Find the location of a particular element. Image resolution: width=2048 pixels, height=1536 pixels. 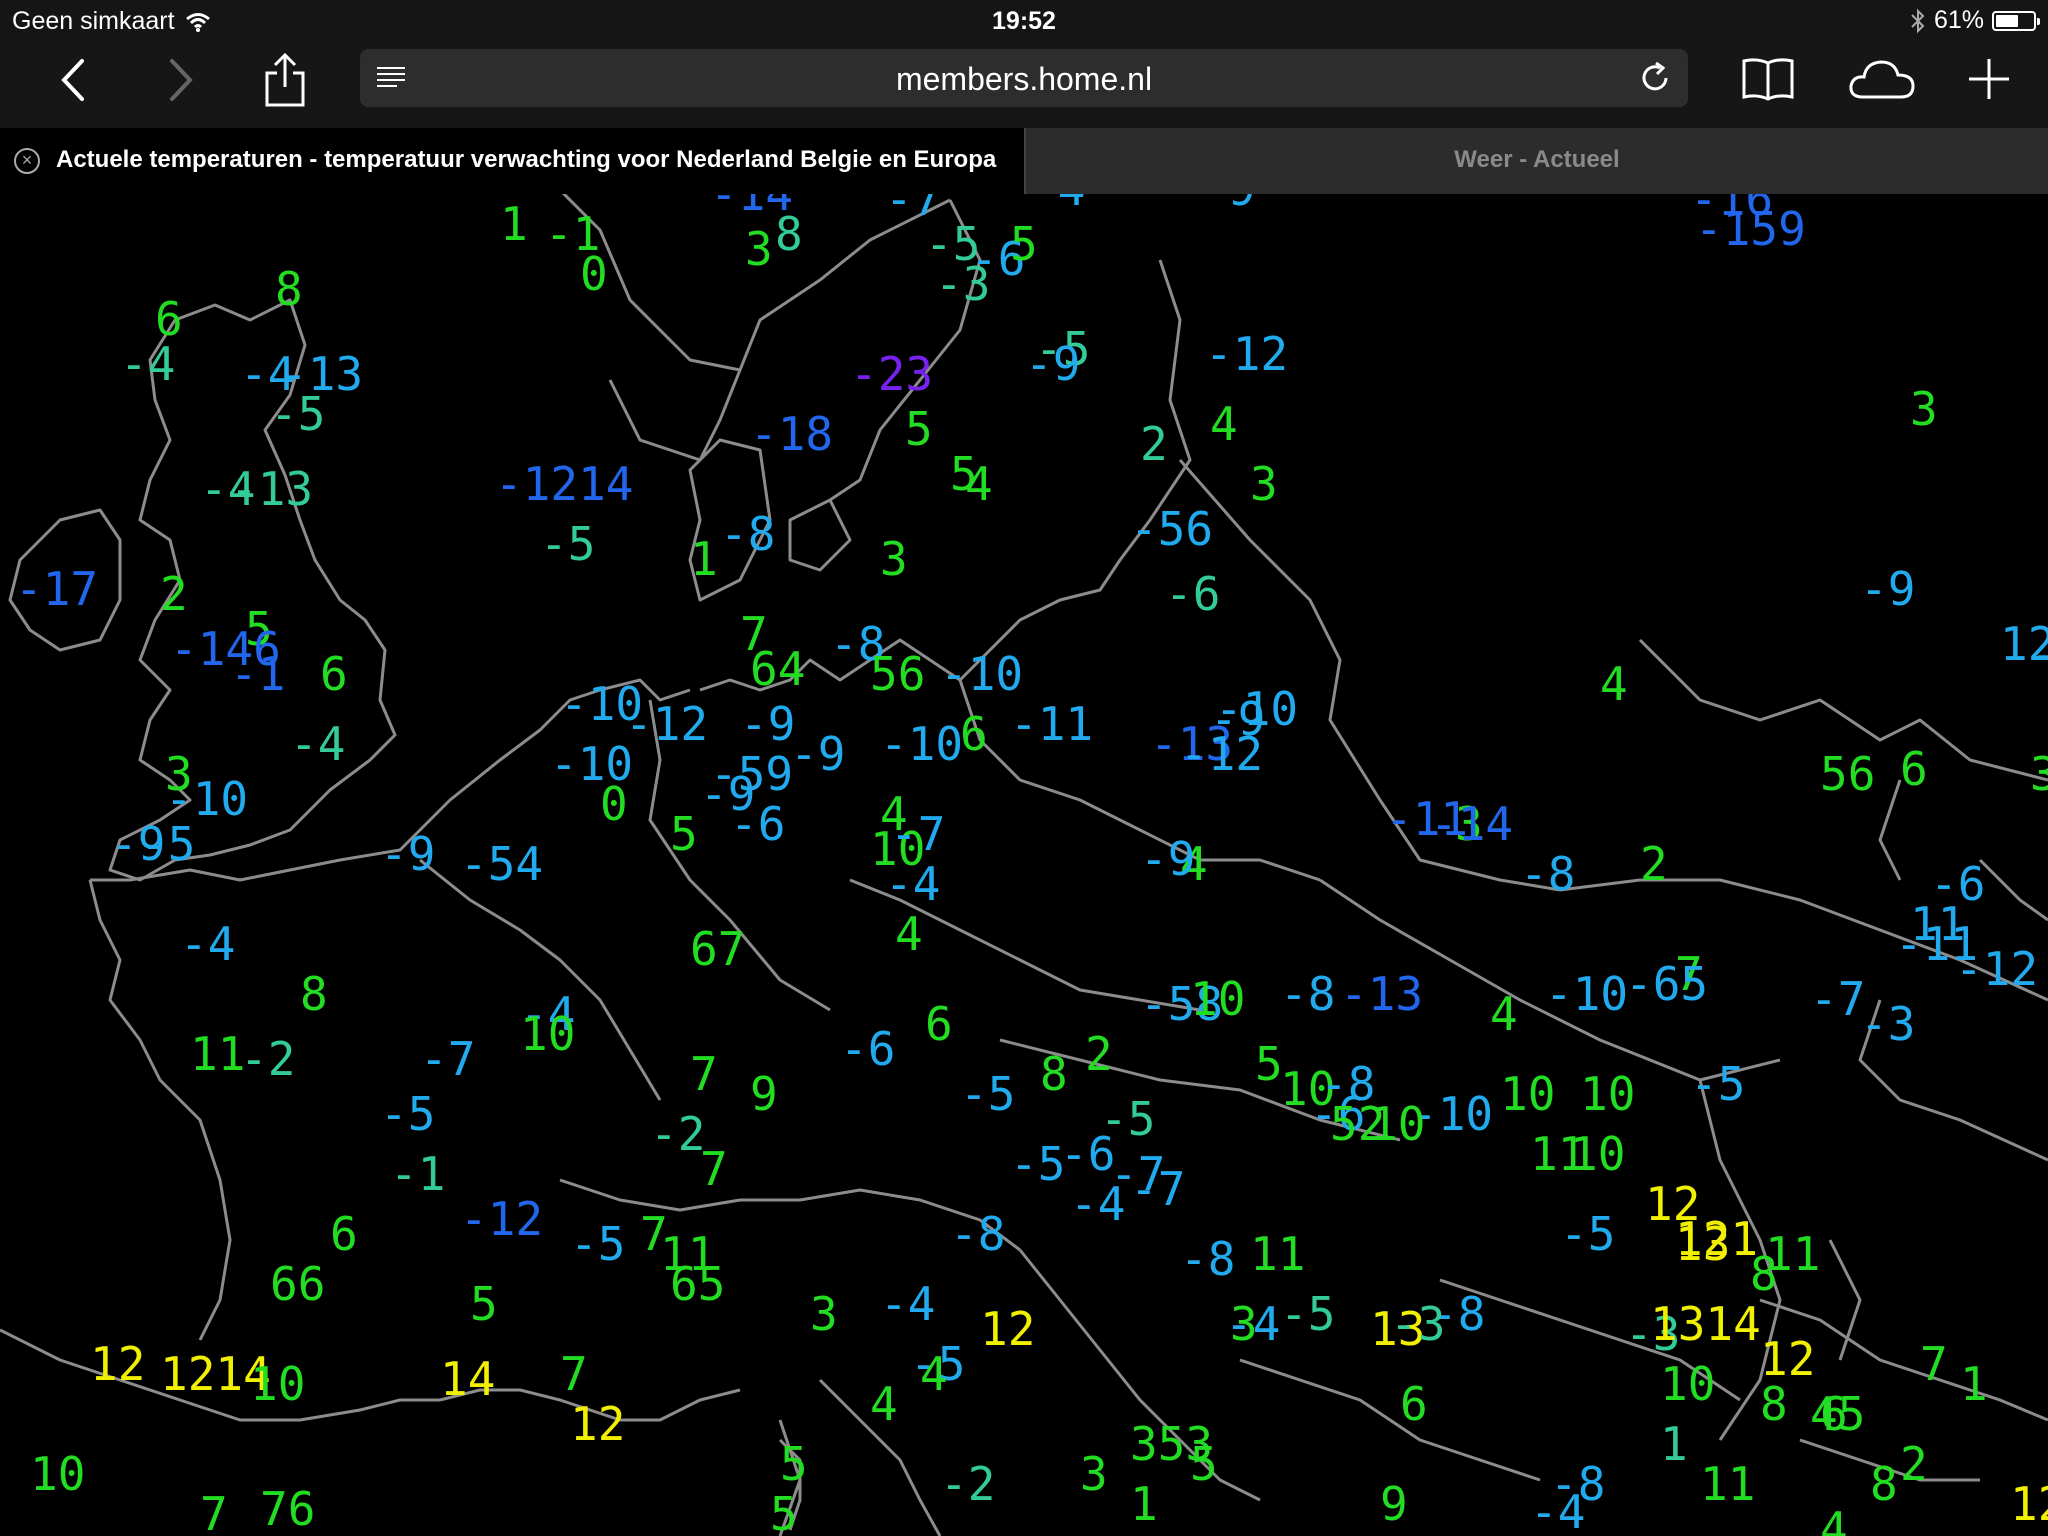

tab-title: Weer - Actueel is located at coordinates (1537, 159).